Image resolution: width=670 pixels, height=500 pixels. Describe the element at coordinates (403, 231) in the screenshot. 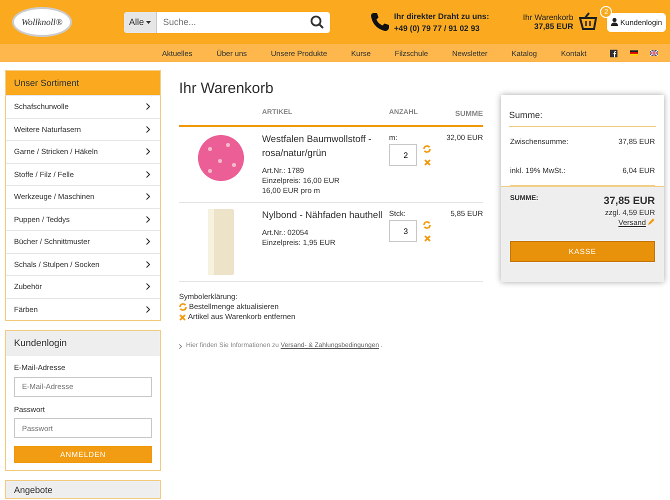

I see `quantity-field: 3` at that location.